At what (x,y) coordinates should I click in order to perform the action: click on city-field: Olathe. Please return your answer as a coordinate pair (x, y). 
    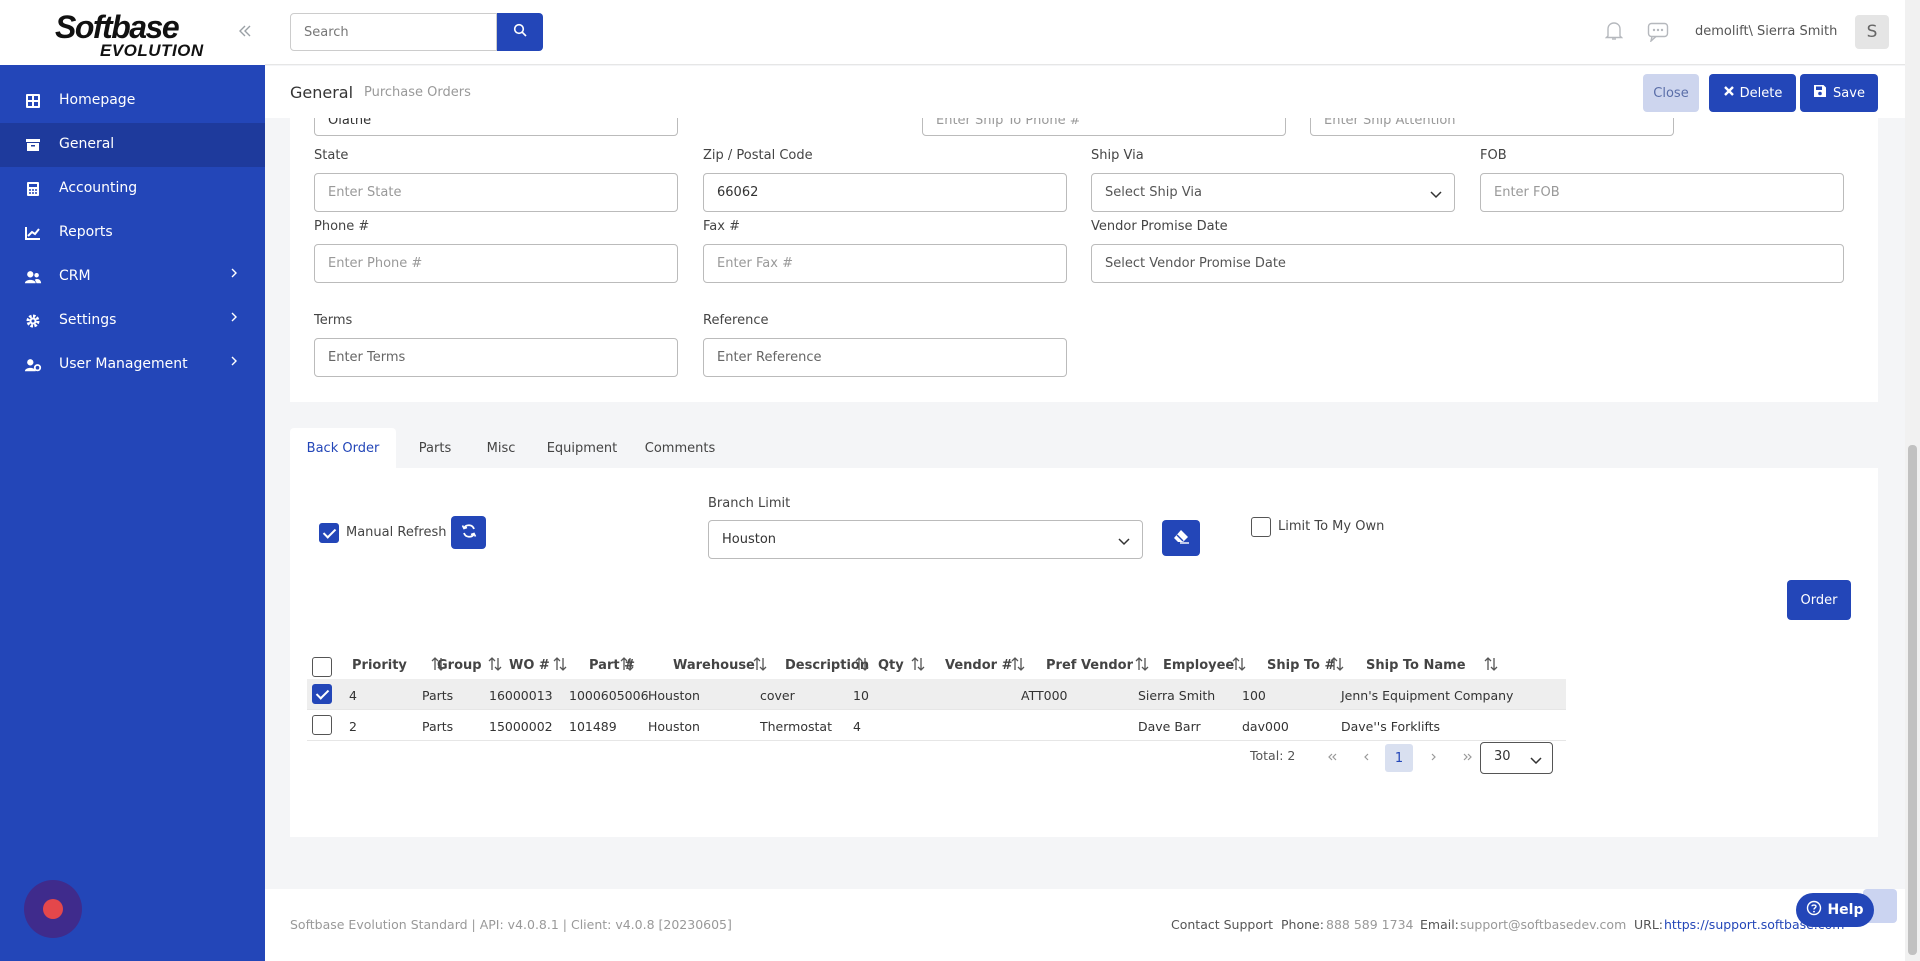
    Looking at the image, I should click on (496, 127).